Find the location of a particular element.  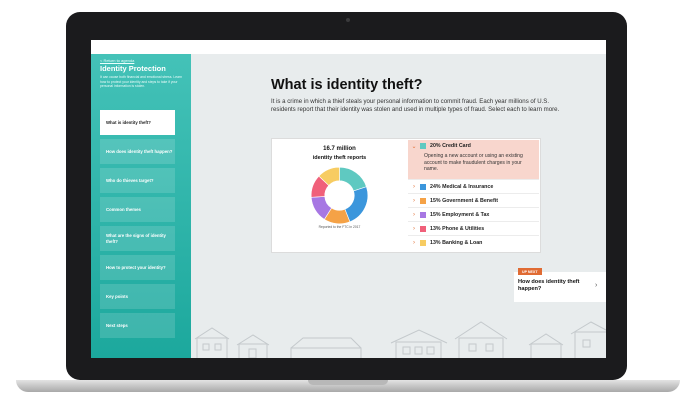

category-label: 15% Employment & Tax is located at coordinates (460, 214).